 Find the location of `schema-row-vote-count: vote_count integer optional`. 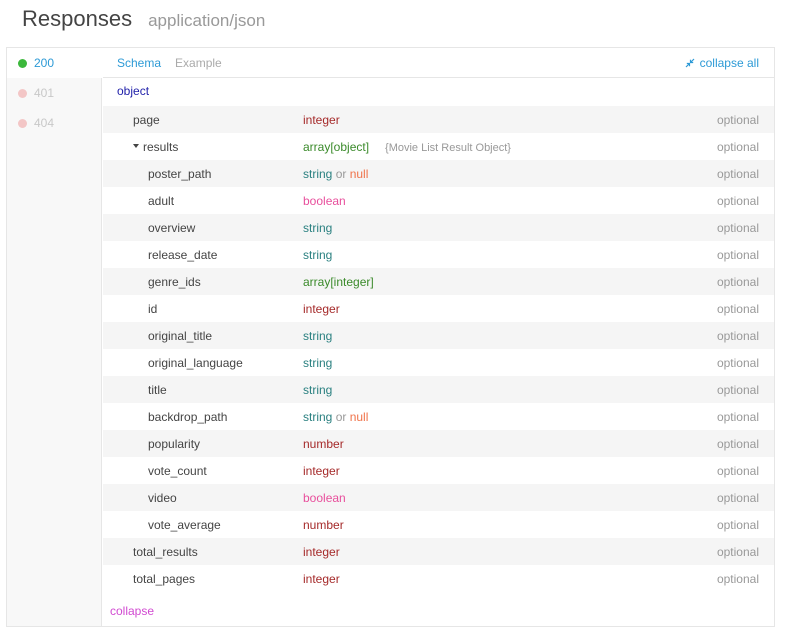

schema-row-vote-count: vote_count integer optional is located at coordinates (438, 470).